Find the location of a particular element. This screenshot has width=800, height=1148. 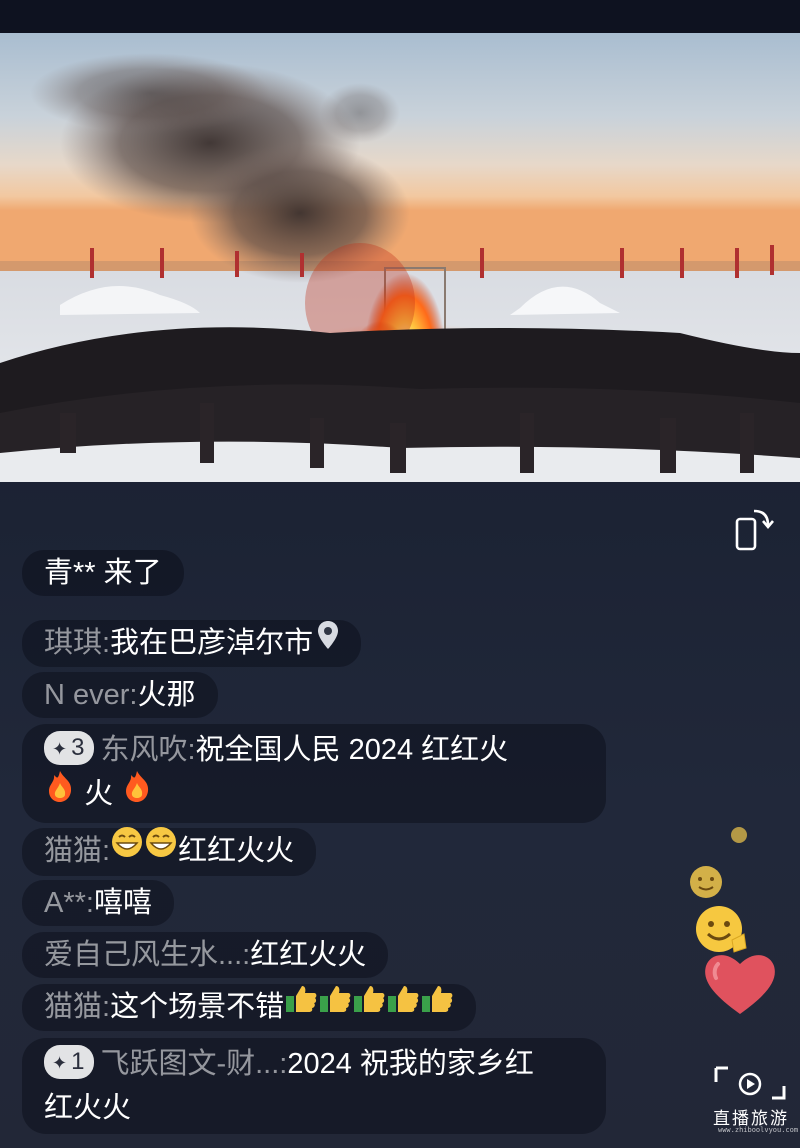

rotate-screen-icon is located at coordinates (754, 530).